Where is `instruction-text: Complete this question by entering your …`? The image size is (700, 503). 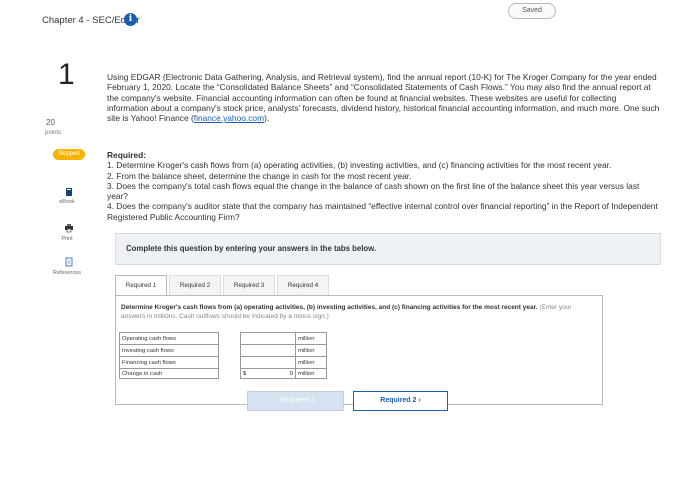
instruction-text: Complete this question by entering your … is located at coordinates (251, 248).